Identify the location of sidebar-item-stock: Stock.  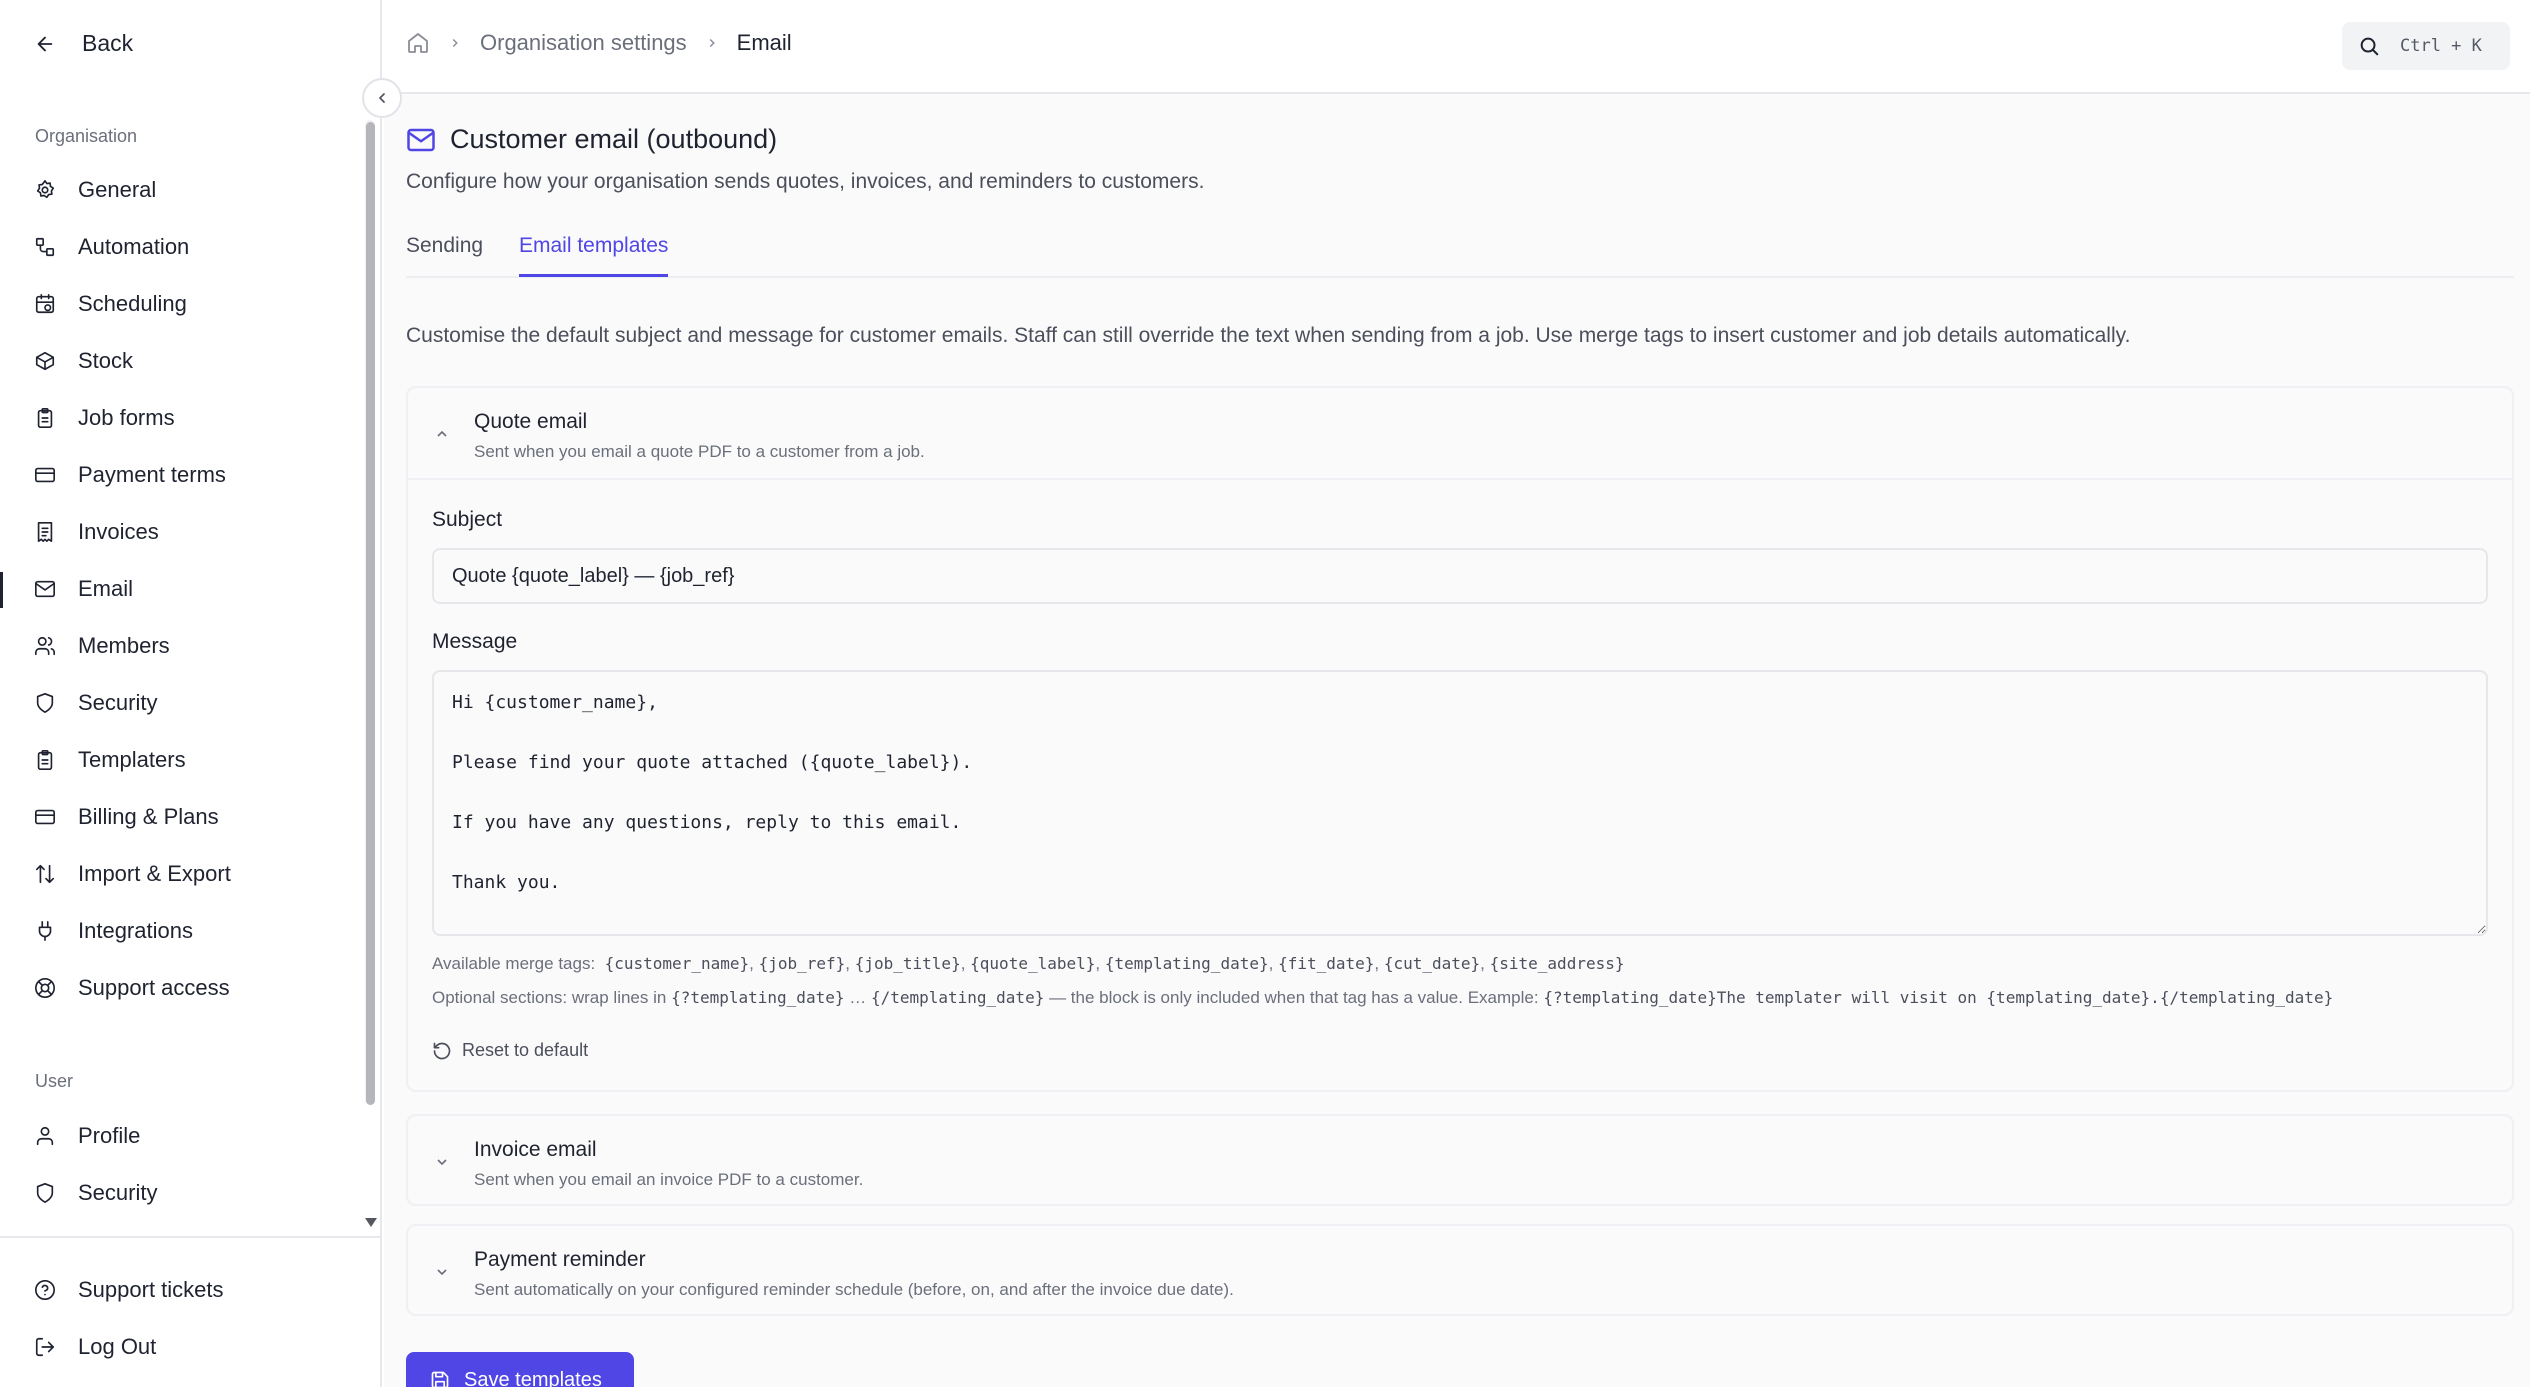
(83, 361).